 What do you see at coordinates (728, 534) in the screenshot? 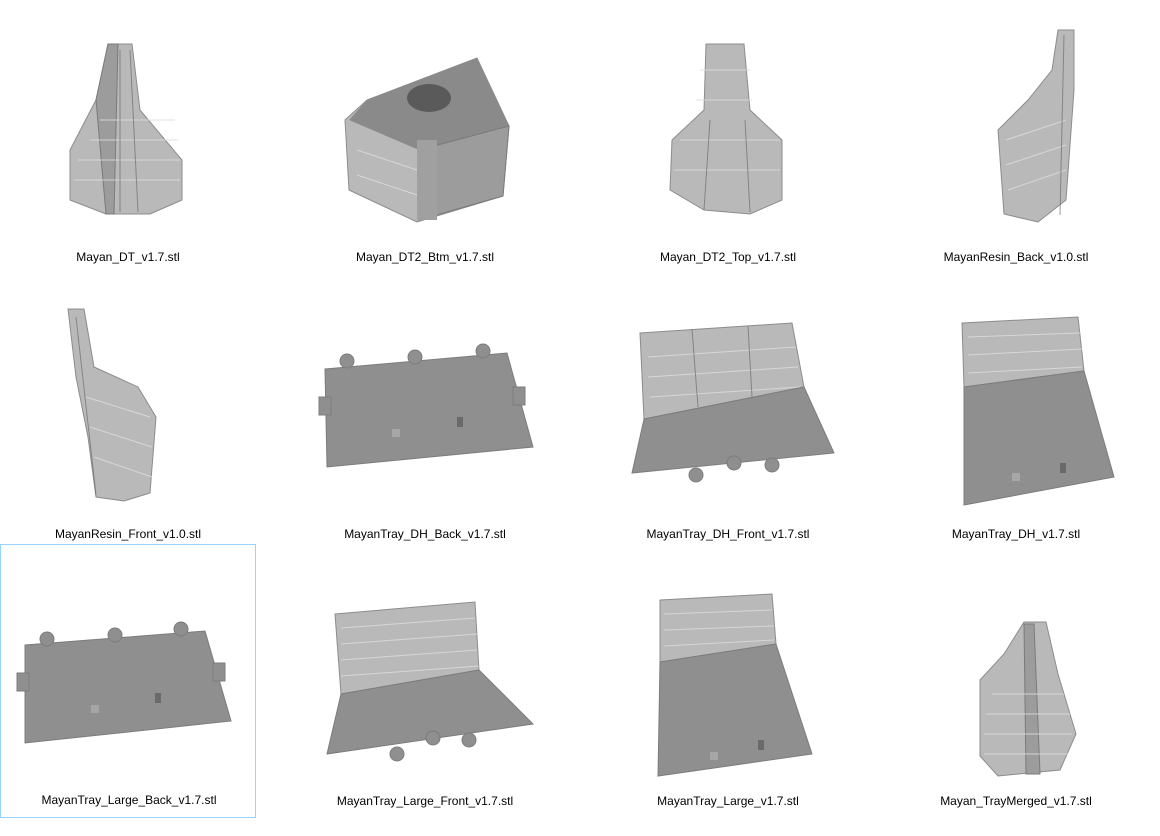
I see `file-name: MayanTray_DH_Front_v1.7.stl` at bounding box center [728, 534].